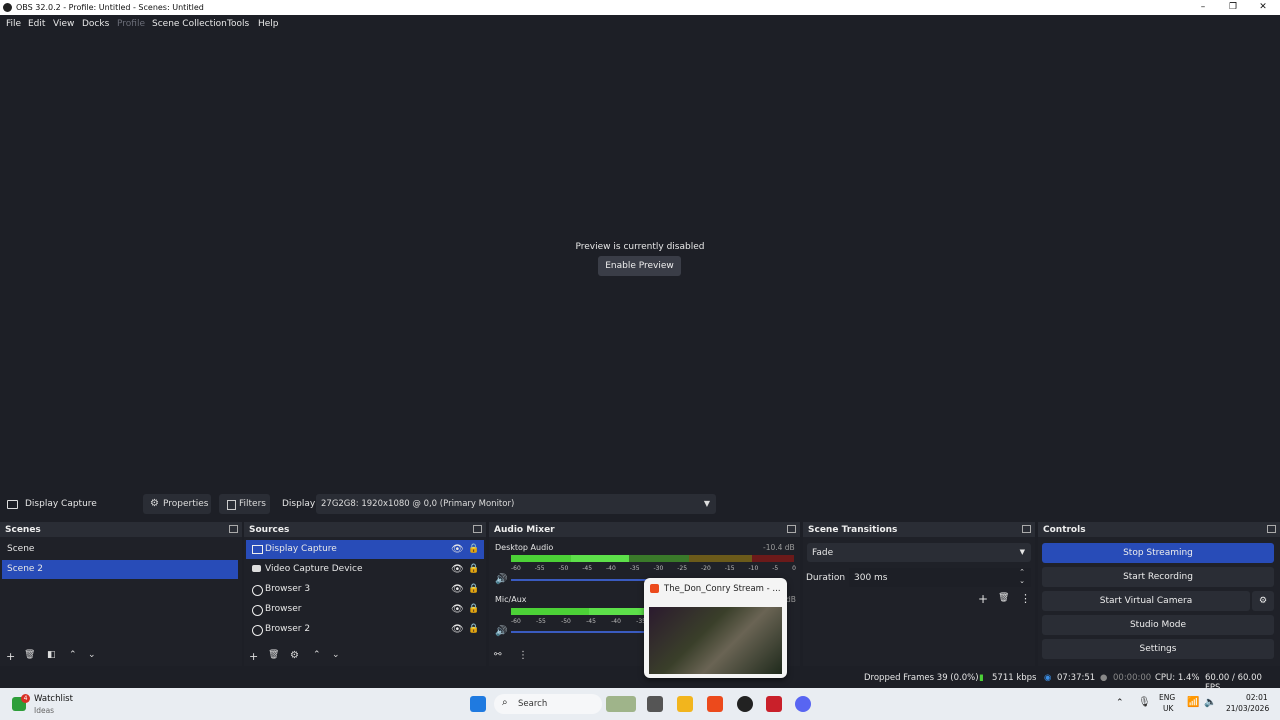 The height and width of the screenshot is (720, 1280). Describe the element at coordinates (1167, 697) in the screenshot. I see `language-indicator: ENG` at that location.